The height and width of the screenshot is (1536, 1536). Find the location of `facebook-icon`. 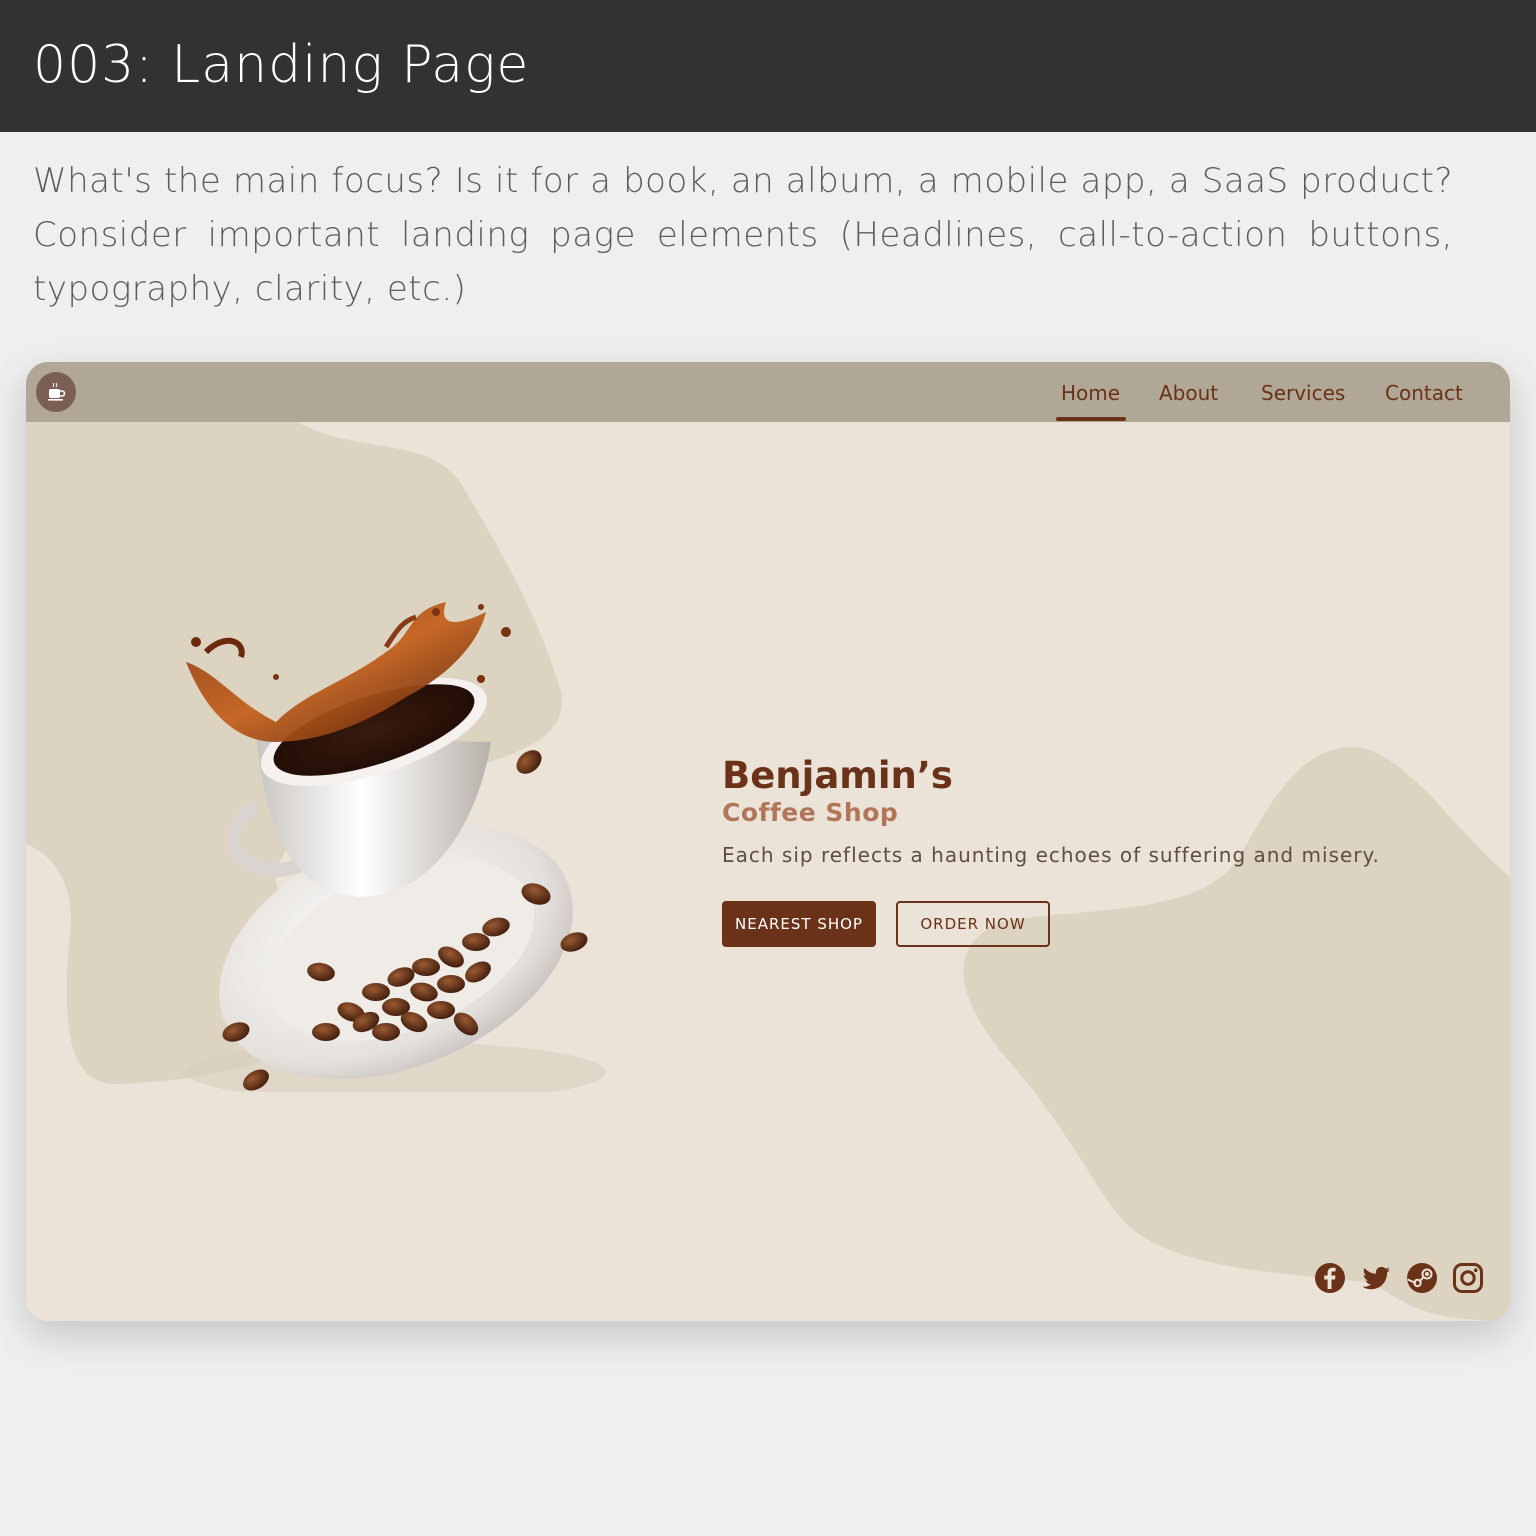

facebook-icon is located at coordinates (1330, 1278).